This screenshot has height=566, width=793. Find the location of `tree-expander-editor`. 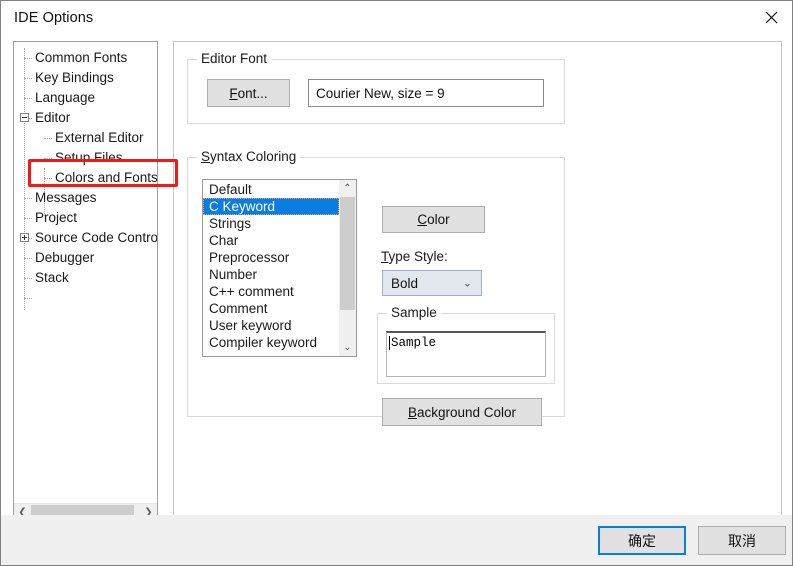

tree-expander-editor is located at coordinates (24, 117).